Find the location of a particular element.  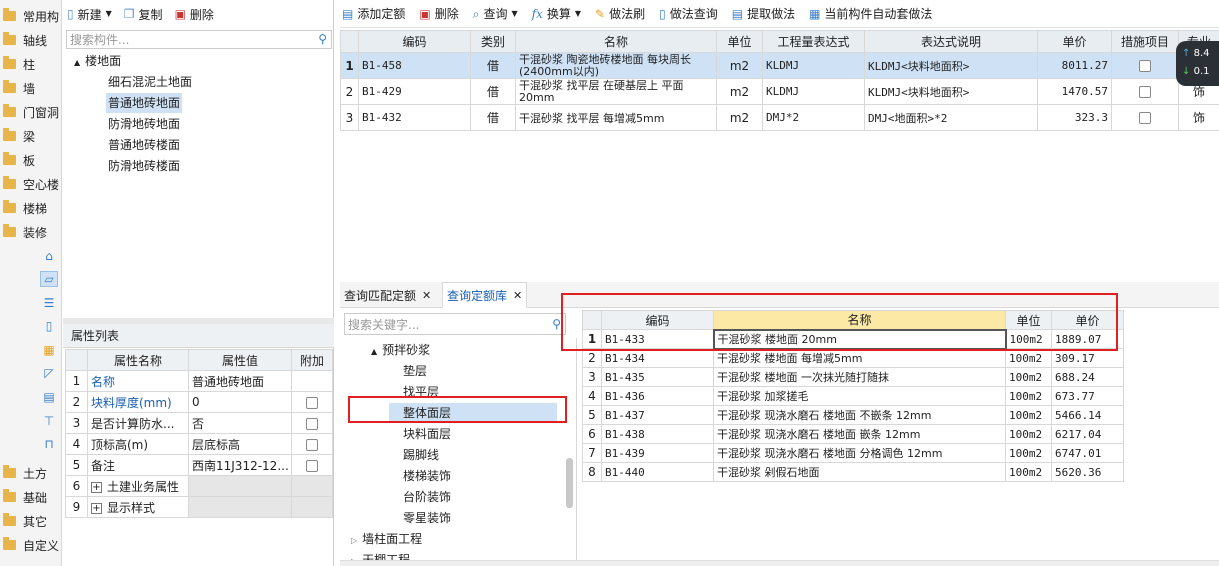

col-expr-desc: 表达式说明 is located at coordinates (951, 41).